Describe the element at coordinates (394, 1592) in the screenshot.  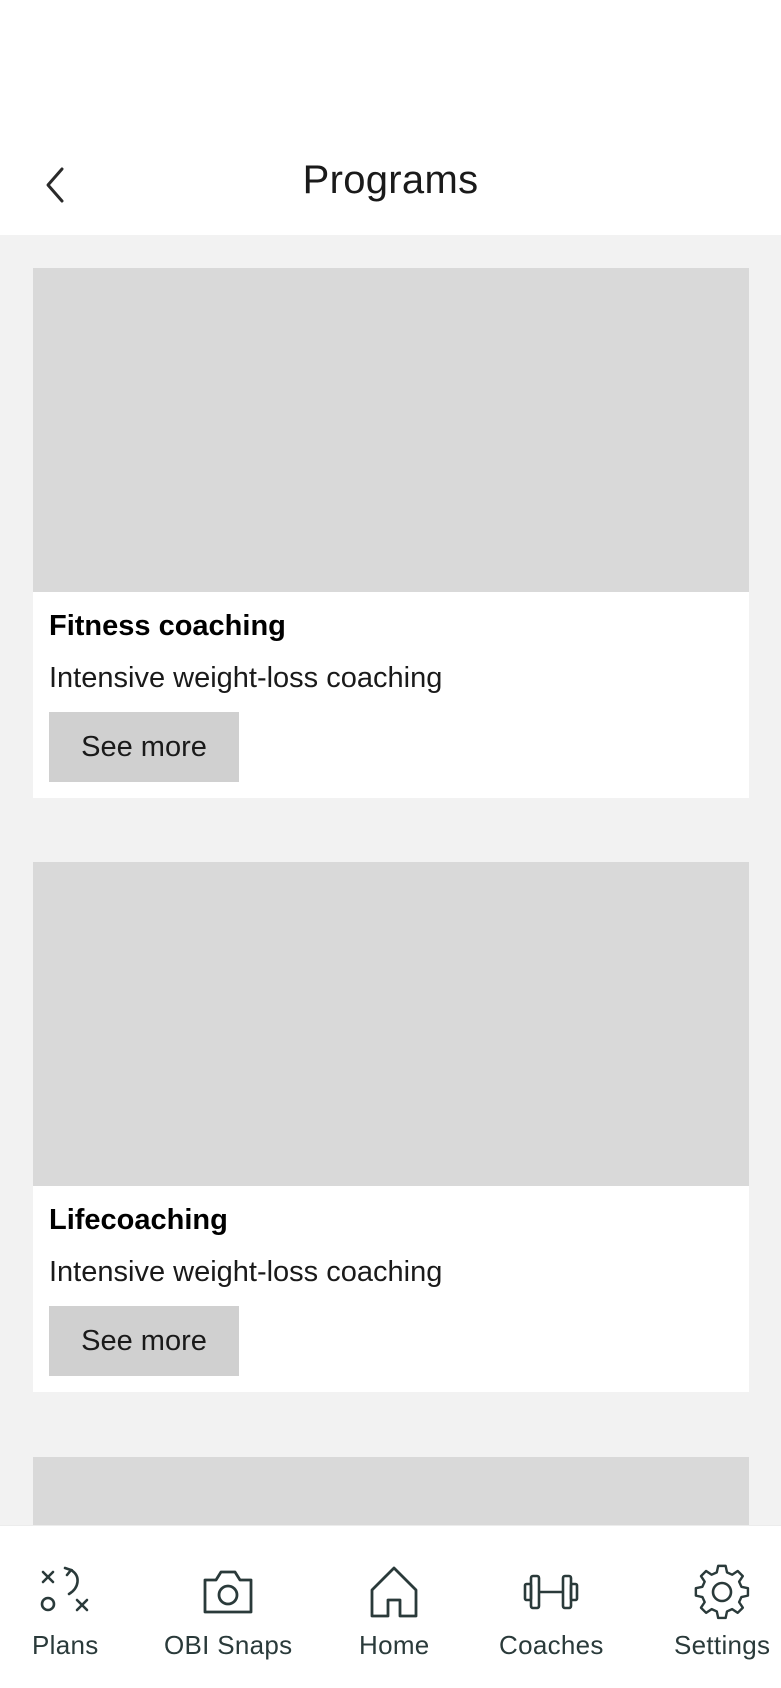
I see `home-icon` at that location.